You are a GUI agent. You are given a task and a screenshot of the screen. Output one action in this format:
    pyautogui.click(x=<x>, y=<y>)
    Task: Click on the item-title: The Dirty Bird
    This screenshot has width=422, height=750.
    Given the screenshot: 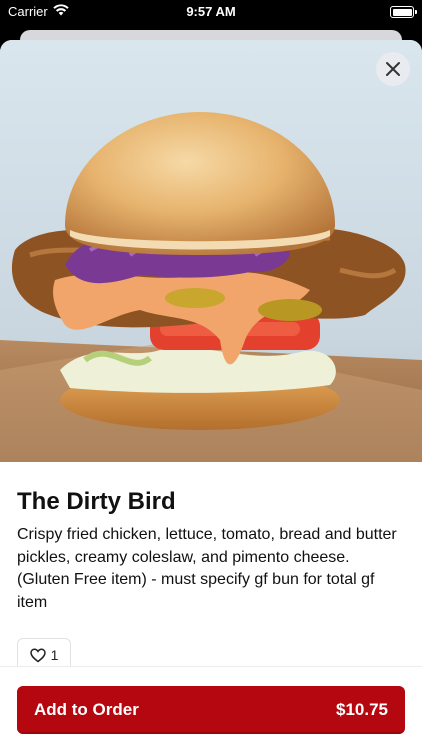 What is the action you would take?
    pyautogui.click(x=96, y=501)
    